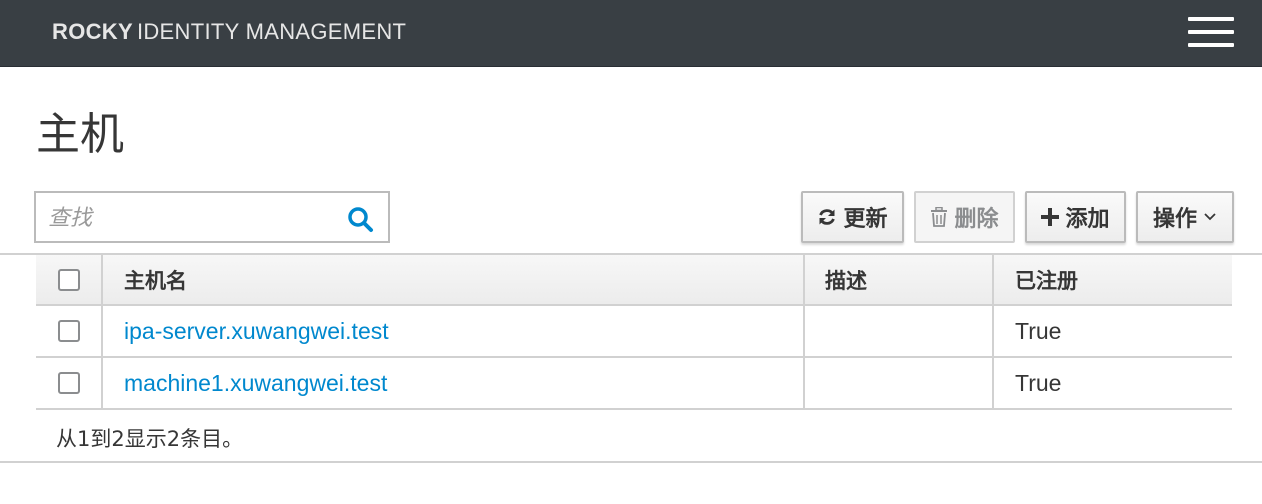 This screenshot has height=504, width=1262. I want to click on search-icon, so click(361, 219).